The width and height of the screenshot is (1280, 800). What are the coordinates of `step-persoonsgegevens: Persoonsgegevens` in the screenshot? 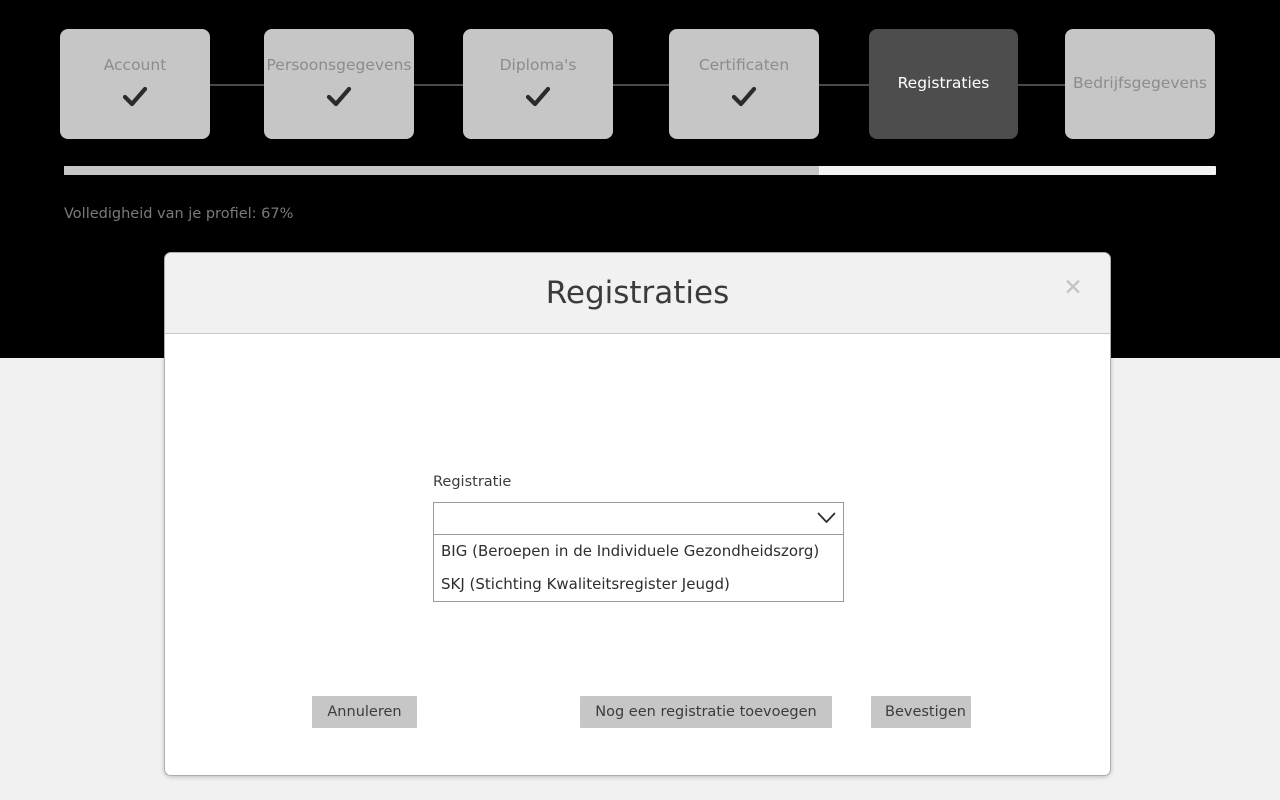 It's located at (339, 84).